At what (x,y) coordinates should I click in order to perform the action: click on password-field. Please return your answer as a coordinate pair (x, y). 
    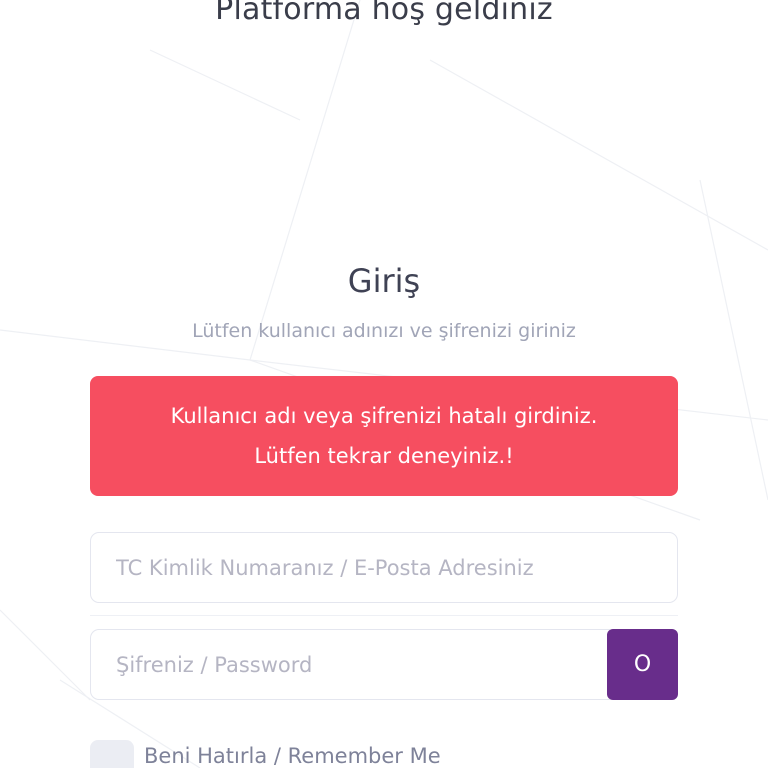
    Looking at the image, I should click on (350, 664).